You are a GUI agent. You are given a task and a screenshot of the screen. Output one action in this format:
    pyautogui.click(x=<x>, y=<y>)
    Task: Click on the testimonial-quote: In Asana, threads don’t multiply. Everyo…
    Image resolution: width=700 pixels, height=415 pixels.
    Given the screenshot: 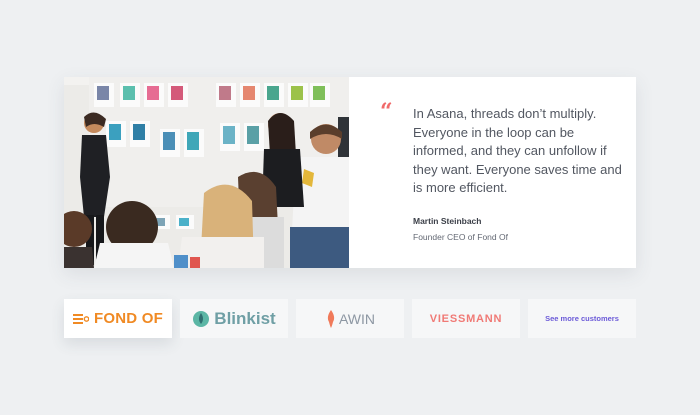 What is the action you would take?
    pyautogui.click(x=517, y=150)
    